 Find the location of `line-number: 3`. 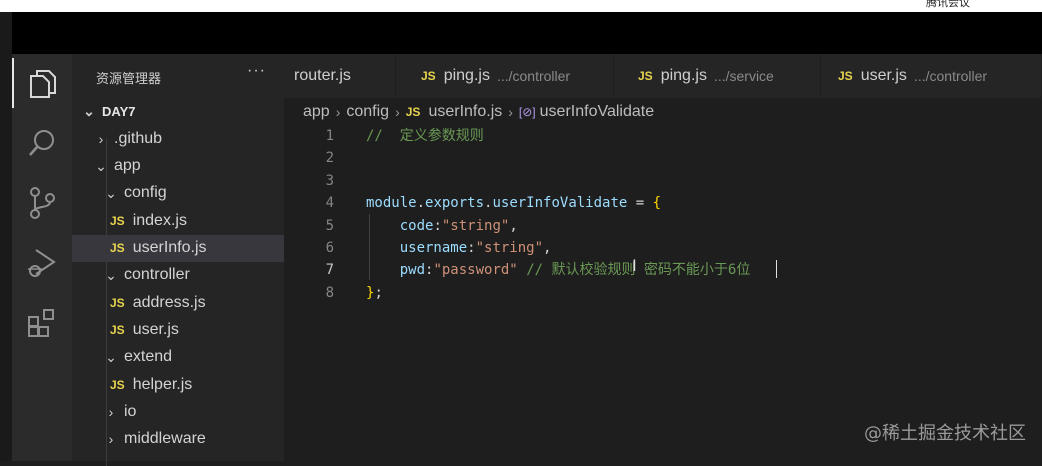

line-number: 3 is located at coordinates (329, 180).